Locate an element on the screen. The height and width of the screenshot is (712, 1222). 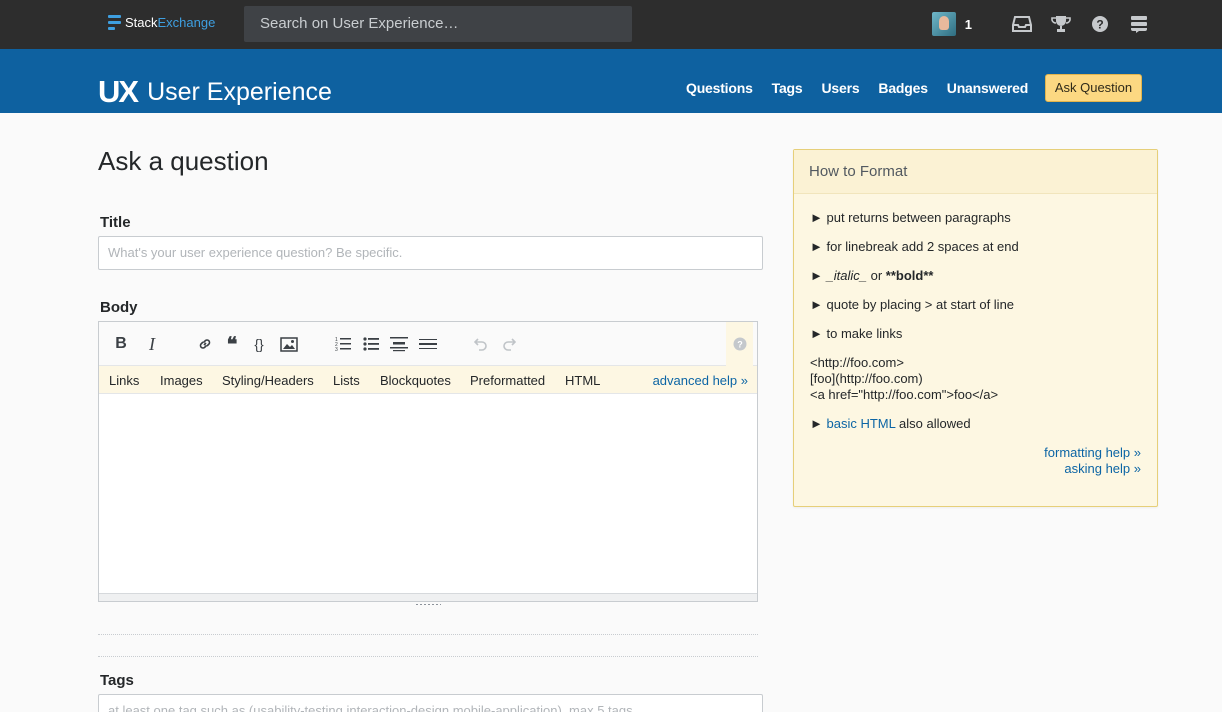
top-bar-icons: 1 ? is located at coordinates (1040, 24).